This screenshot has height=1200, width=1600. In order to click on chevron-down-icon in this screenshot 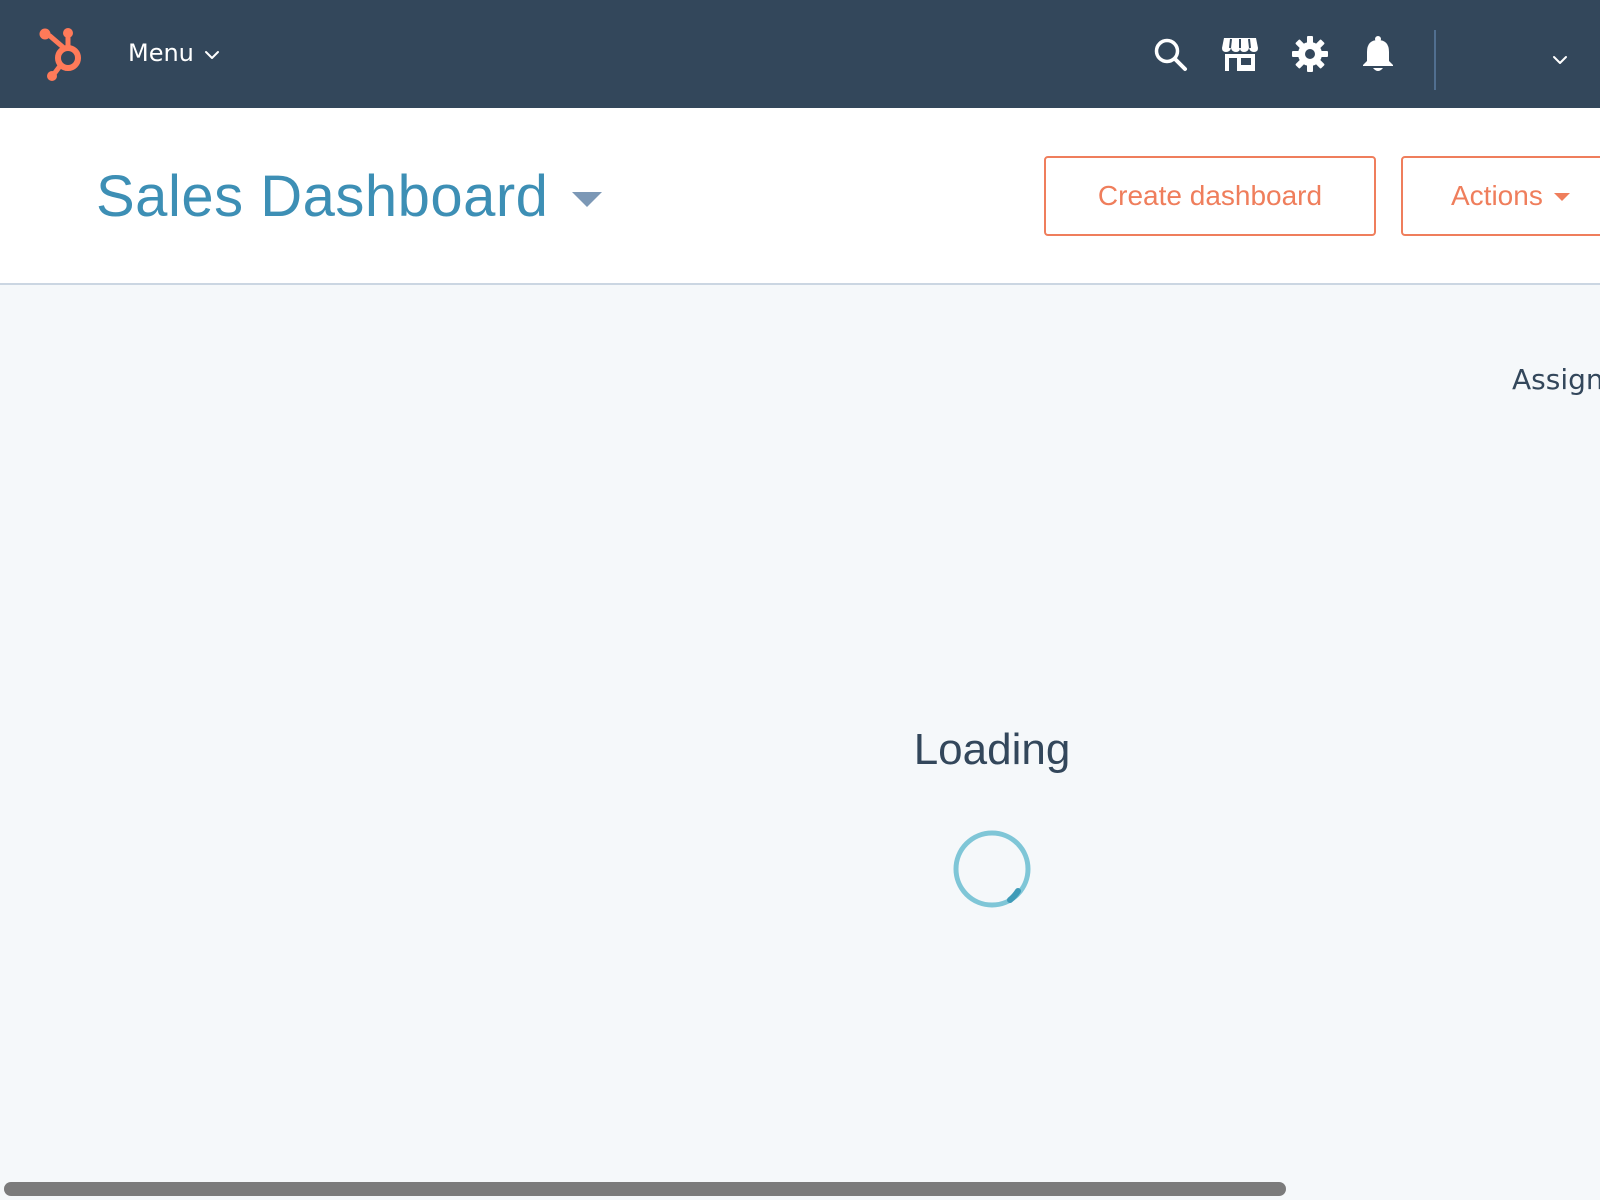, I will do `click(211, 55)`.